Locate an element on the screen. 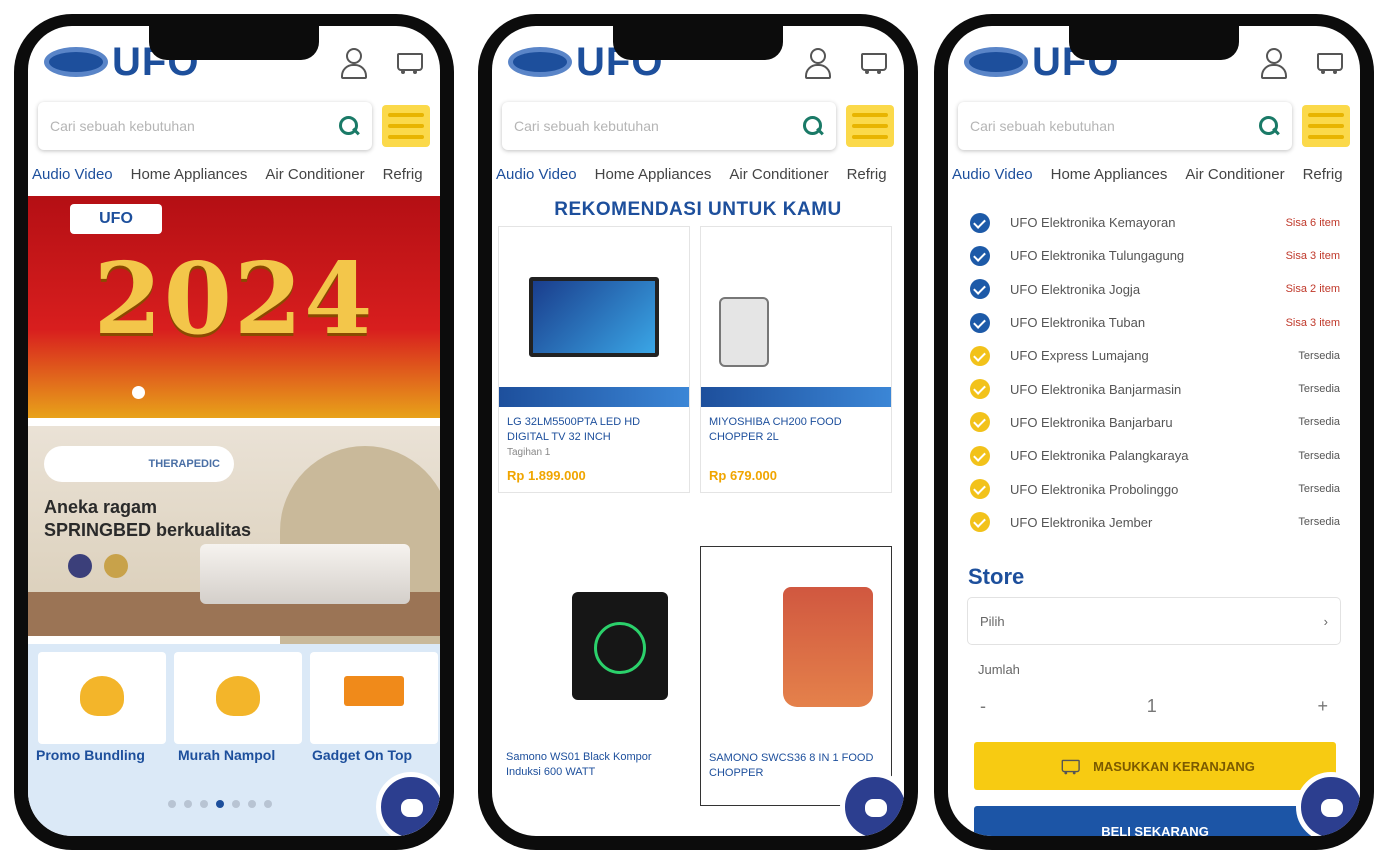 This screenshot has height=855, width=1374. chevron-down-icon: › is located at coordinates (1325, 621).